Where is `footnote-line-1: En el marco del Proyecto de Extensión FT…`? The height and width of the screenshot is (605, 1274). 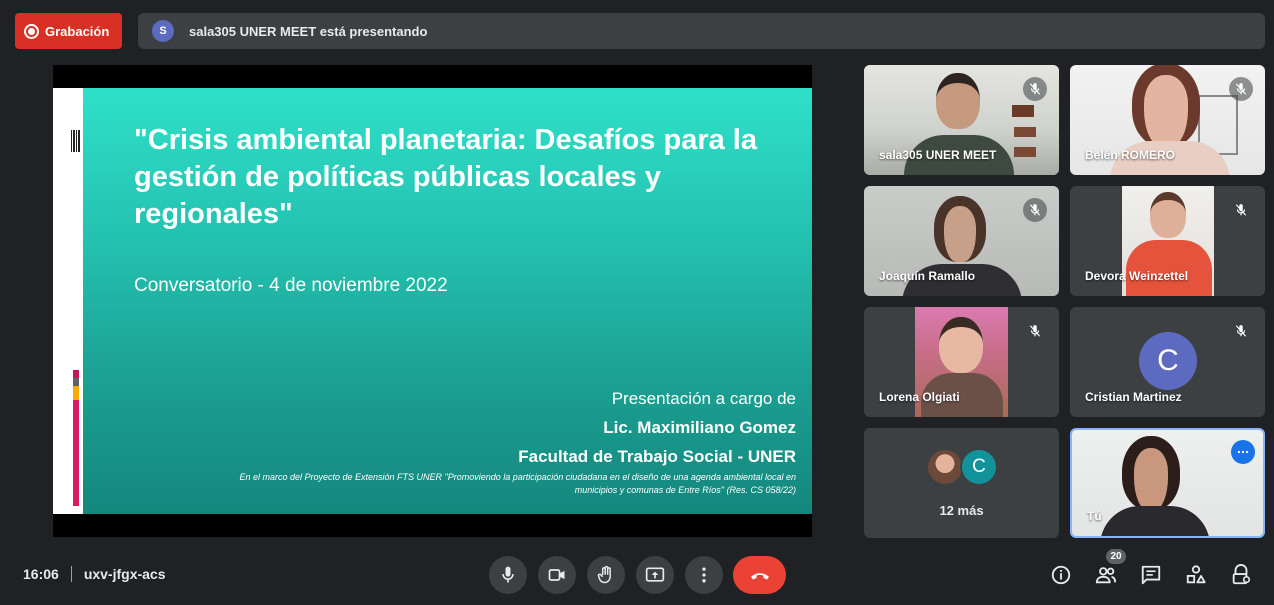
footnote-line-1: En el marco del Proyecto de Extensión FT… is located at coordinates (517, 477).